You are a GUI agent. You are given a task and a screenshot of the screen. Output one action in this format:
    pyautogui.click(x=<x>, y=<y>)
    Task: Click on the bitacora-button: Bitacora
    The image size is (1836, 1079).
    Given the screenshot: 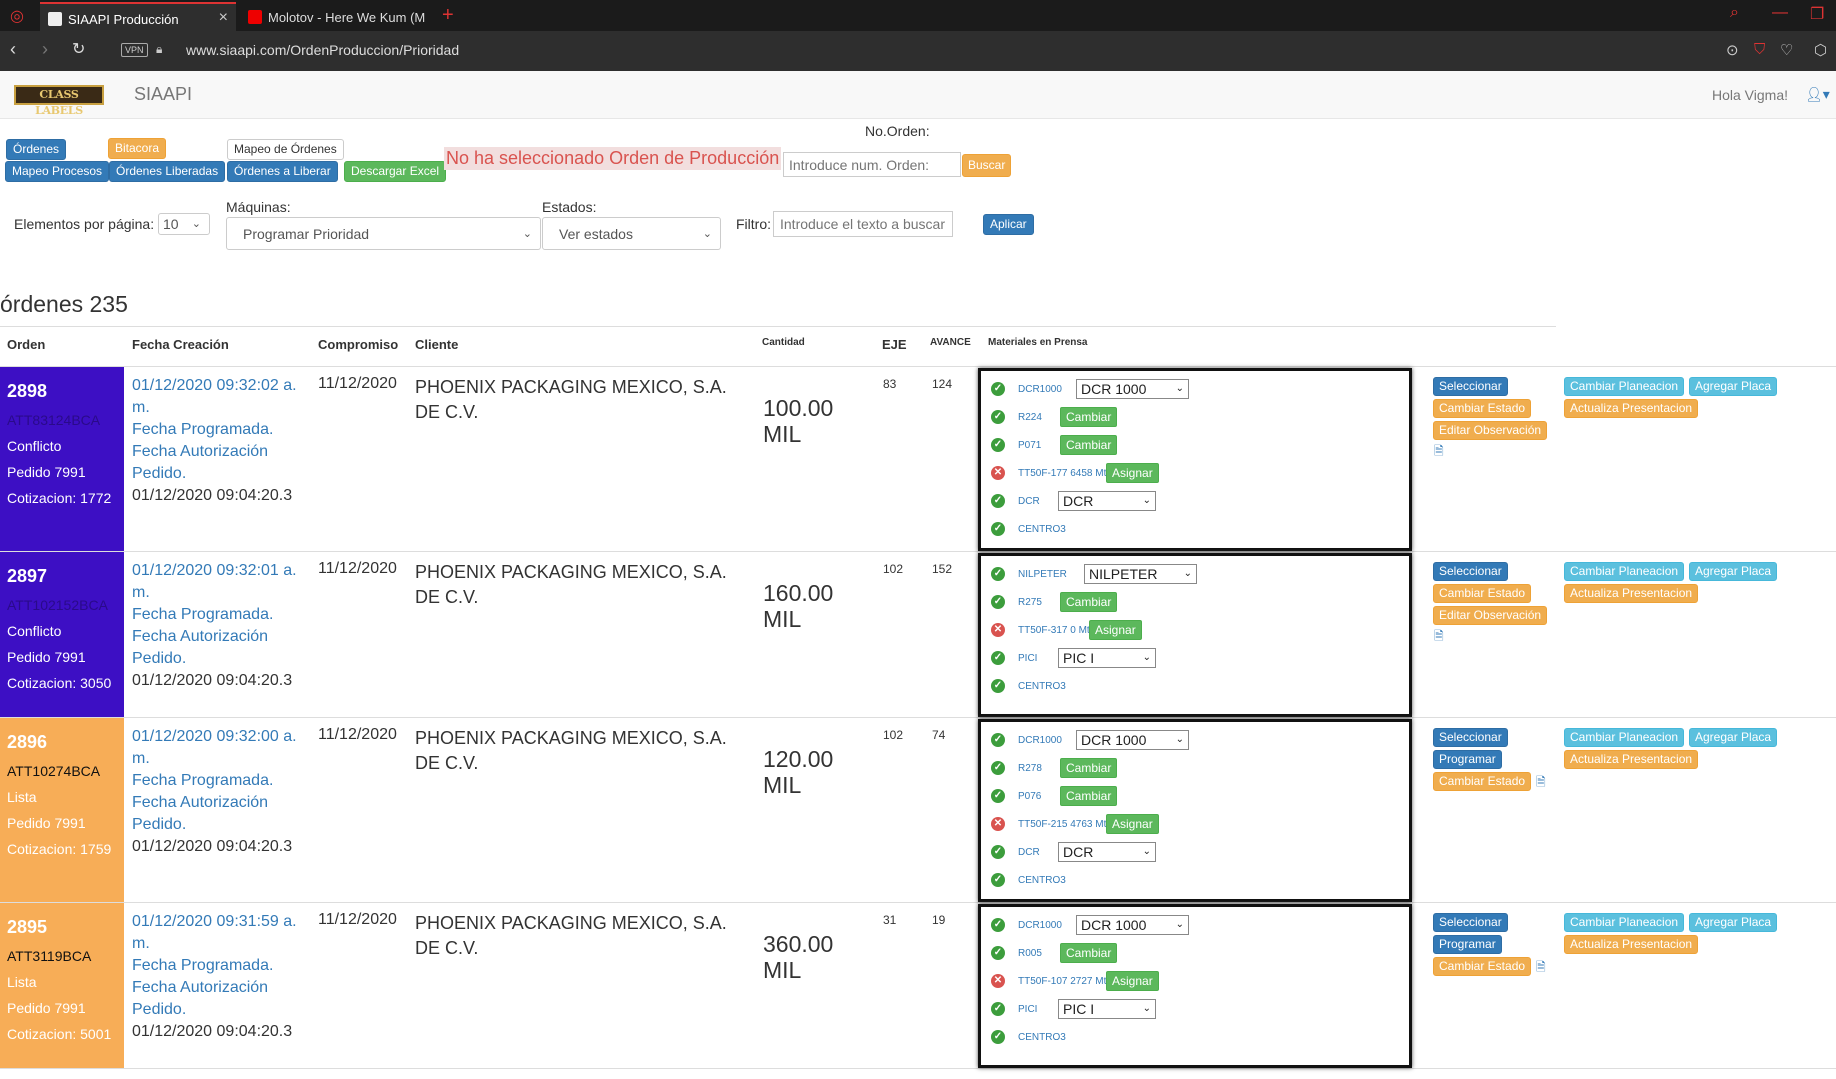 What is the action you would take?
    pyautogui.click(x=137, y=148)
    